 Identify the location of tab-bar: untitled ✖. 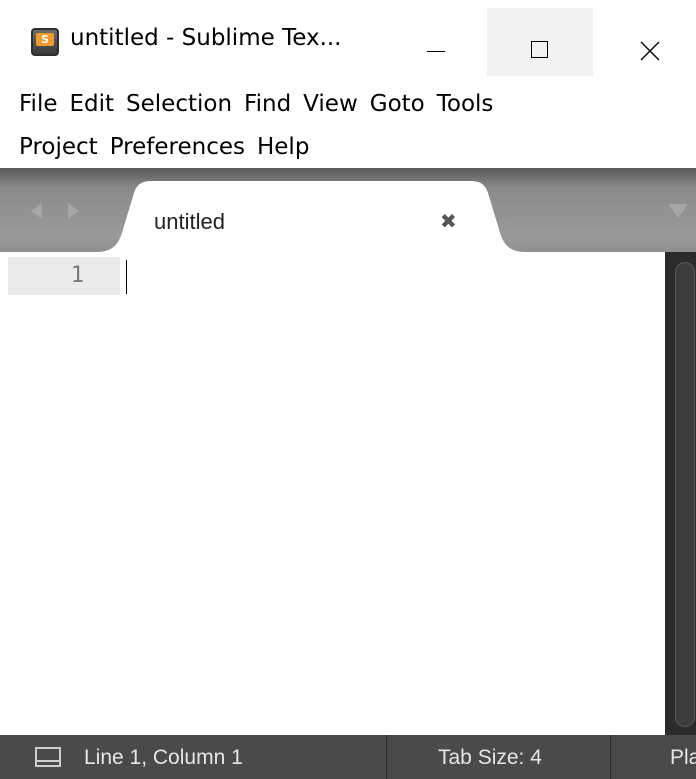
(348, 210).